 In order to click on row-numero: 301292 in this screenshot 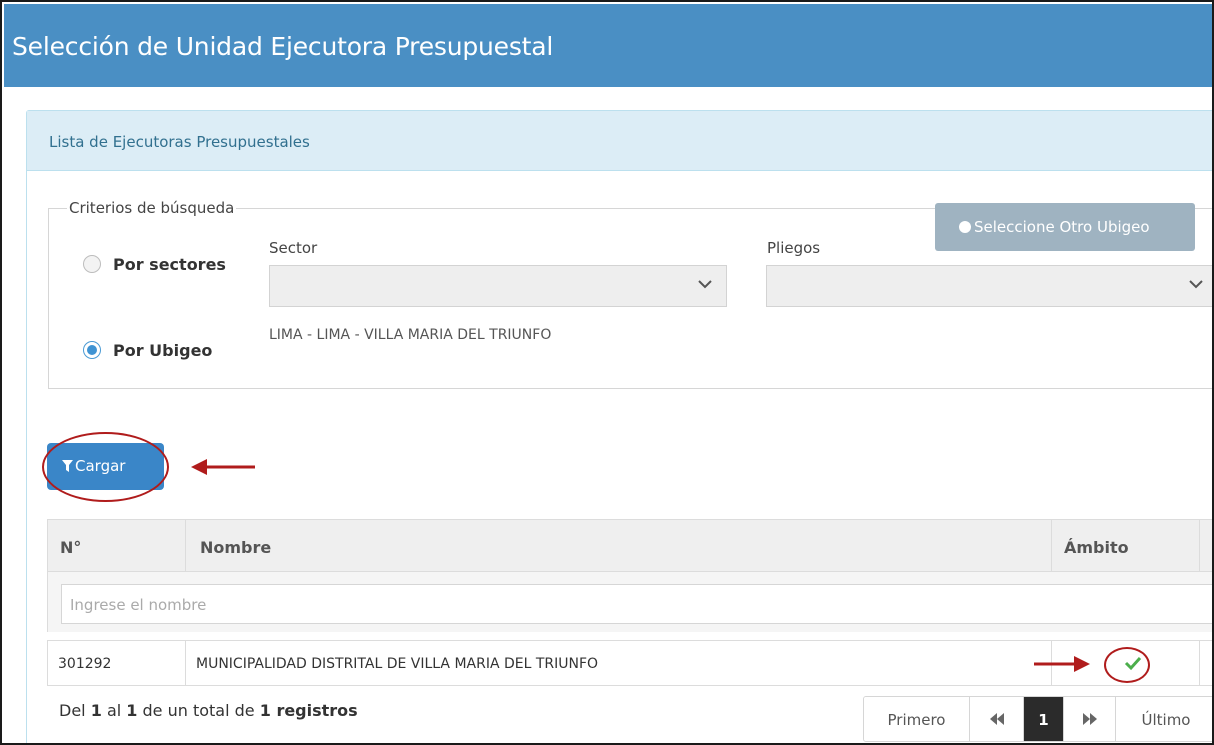, I will do `click(117, 663)`.